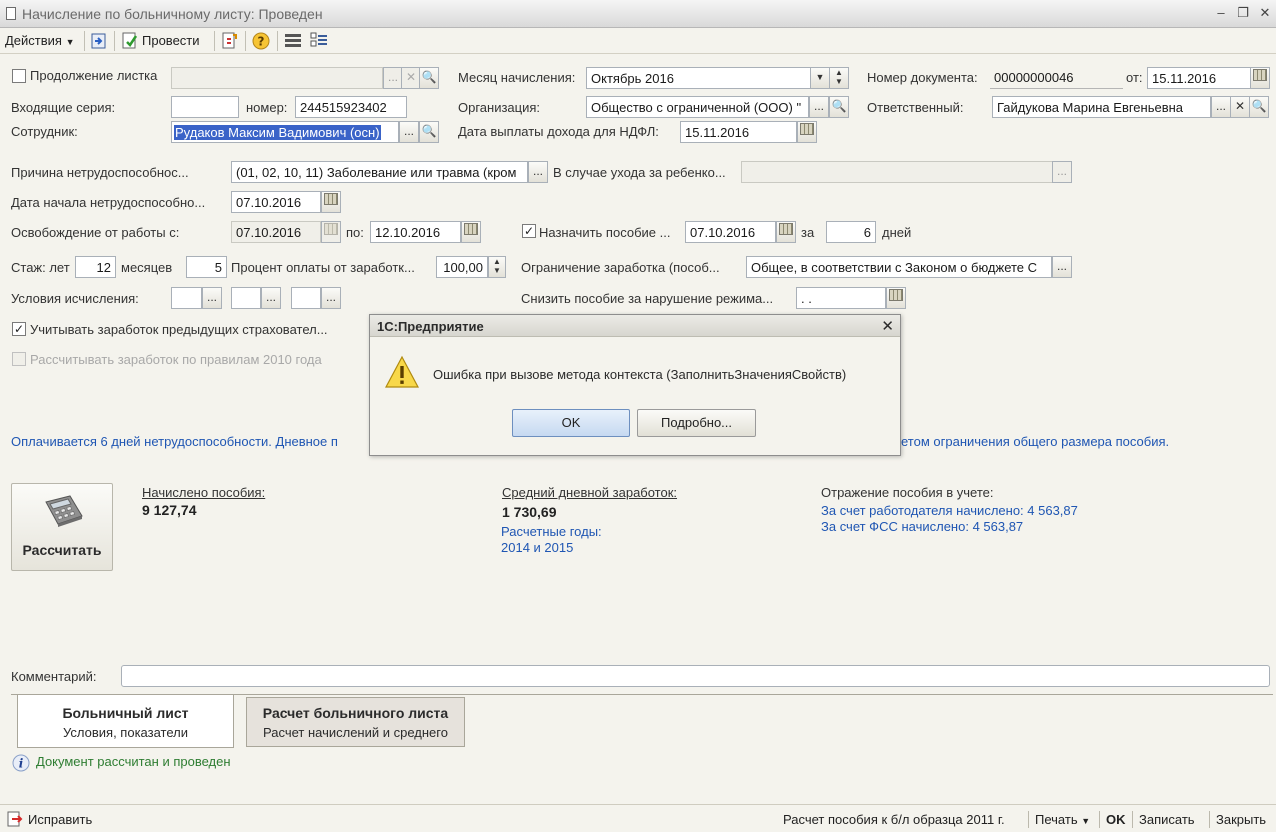 Image resolution: width=1276 pixels, height=832 pixels. I want to click on condition-1-field, so click(186, 298).